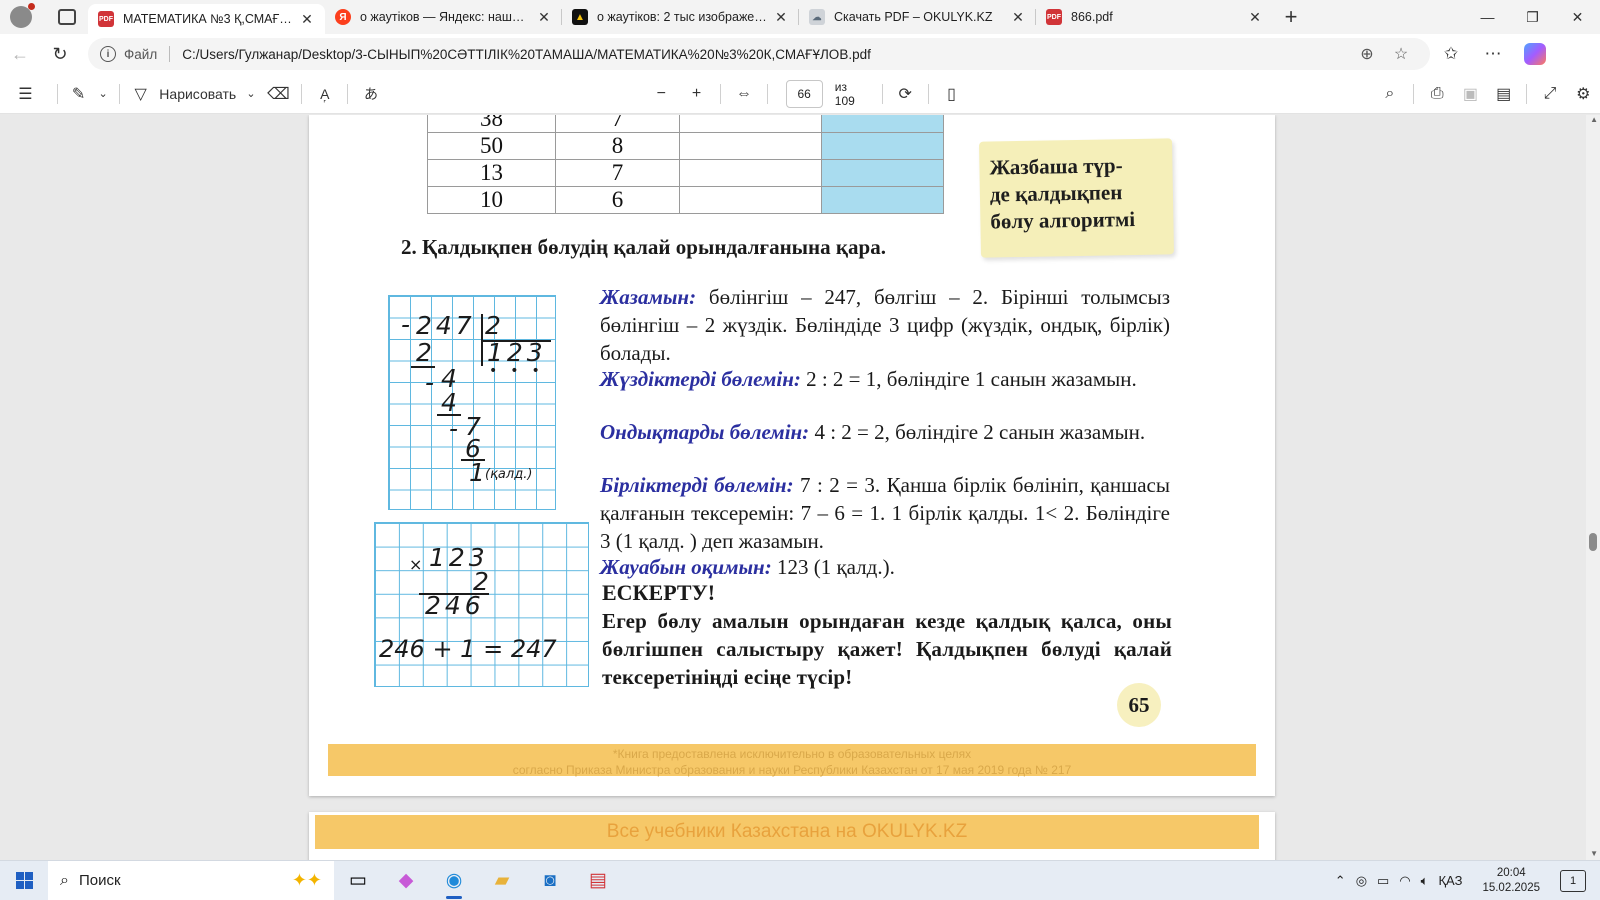 This screenshot has height=900, width=1600. I want to click on tab-title: 866.pdf, so click(1092, 17).